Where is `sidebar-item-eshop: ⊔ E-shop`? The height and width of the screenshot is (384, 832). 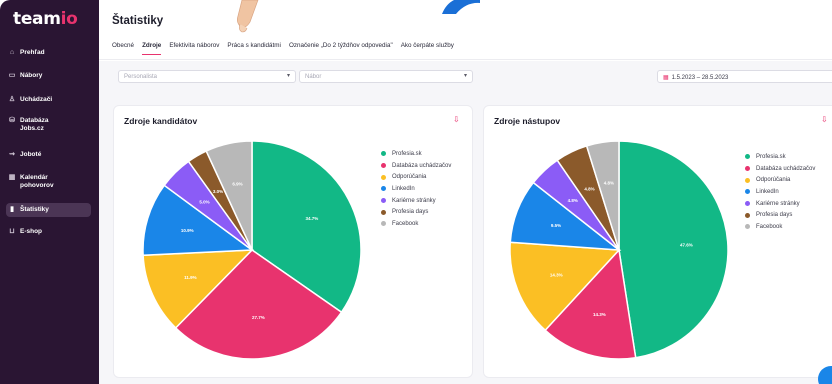
sidebar-item-eshop: ⊔ E-shop is located at coordinates (48, 235).